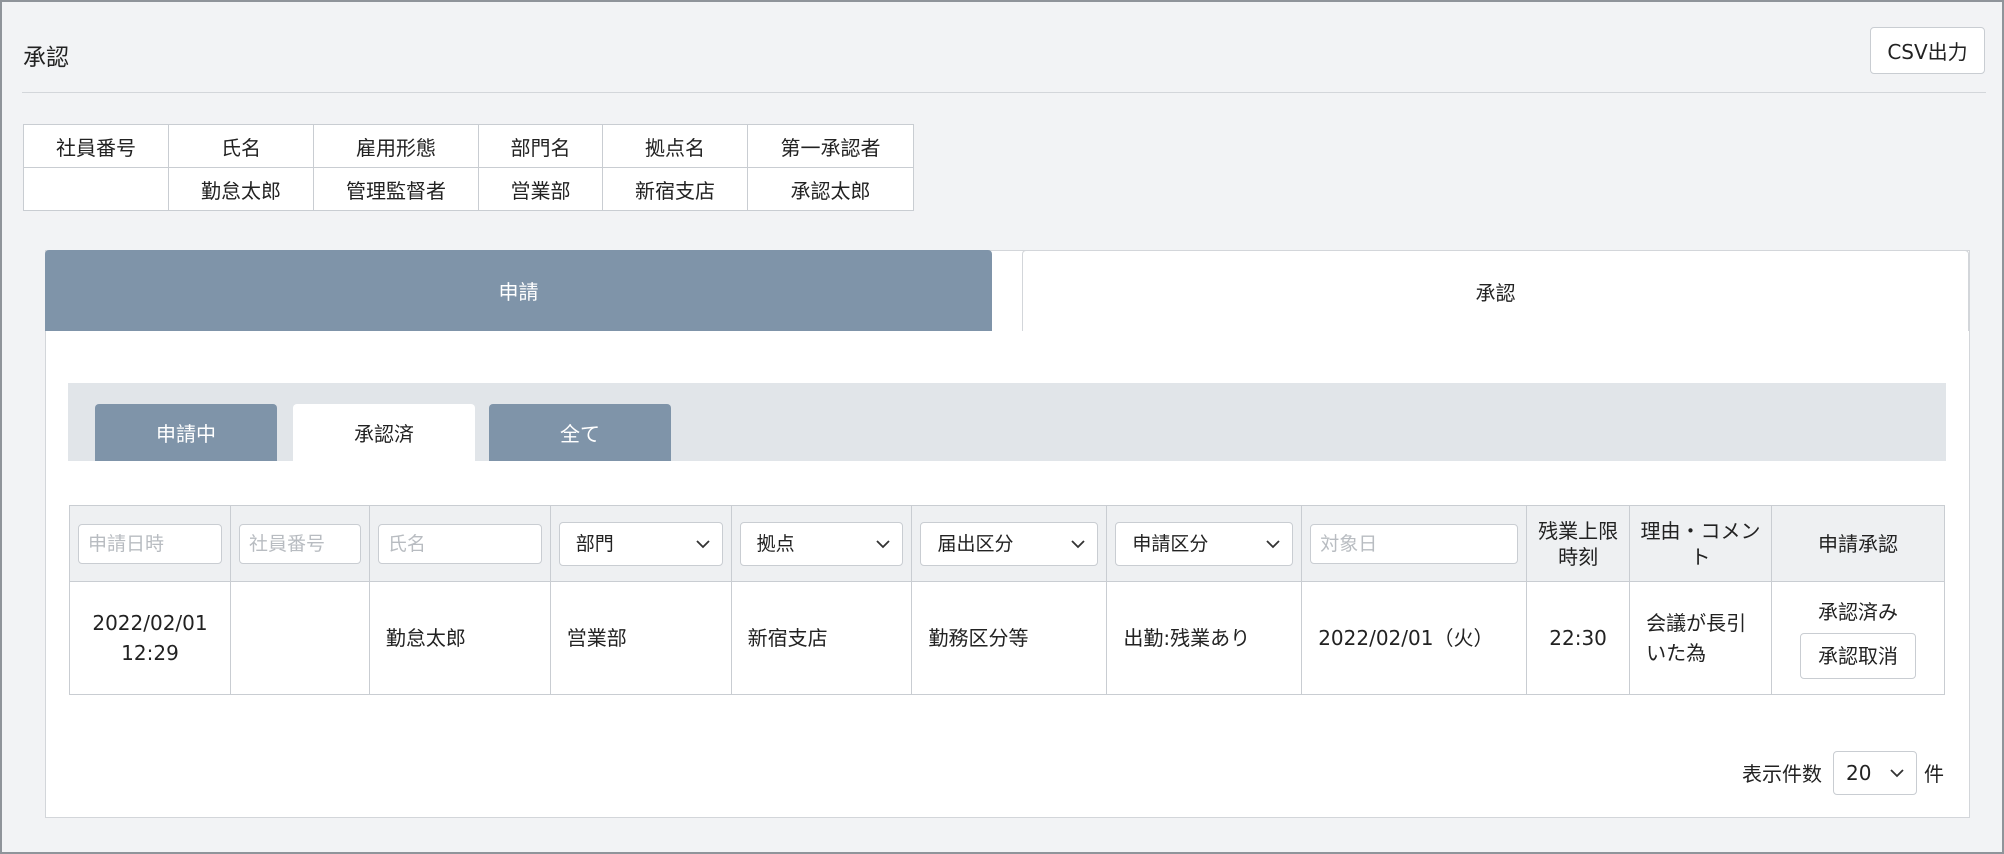  I want to click on info-header-emp-no: 社員番号, so click(96, 146).